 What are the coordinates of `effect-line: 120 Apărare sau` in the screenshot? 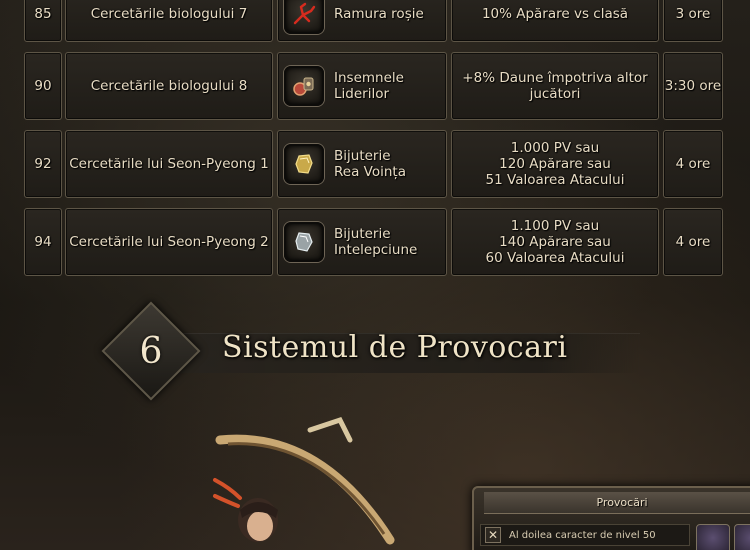 It's located at (555, 164).